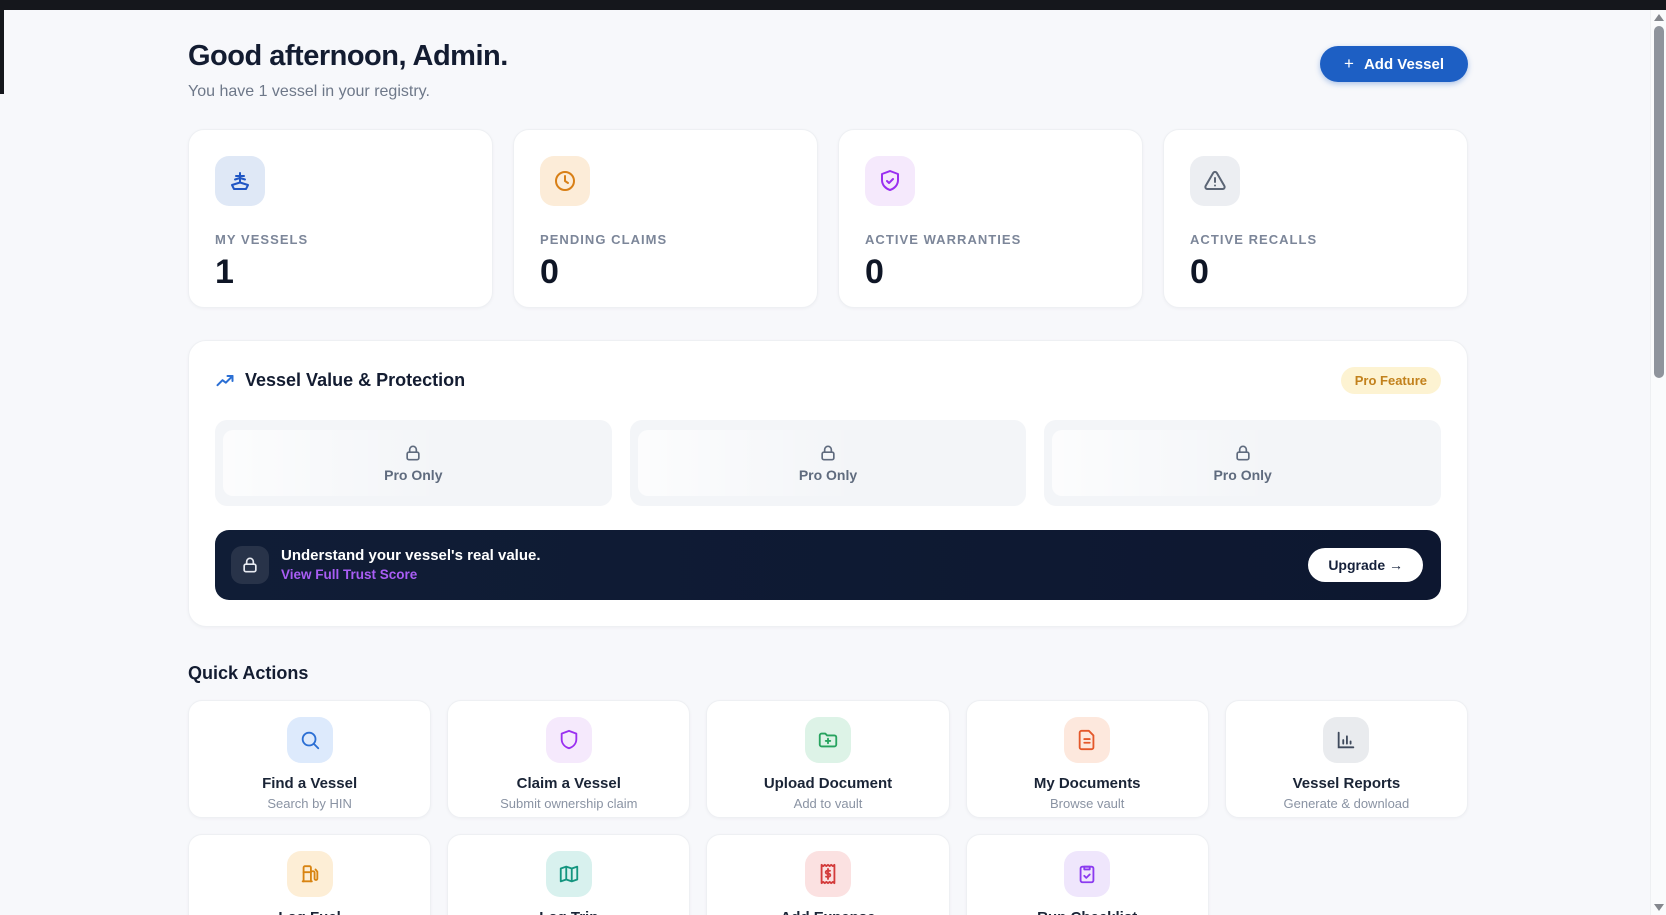  What do you see at coordinates (1659, 202) in the screenshot?
I see `scrollbar-thumb` at bounding box center [1659, 202].